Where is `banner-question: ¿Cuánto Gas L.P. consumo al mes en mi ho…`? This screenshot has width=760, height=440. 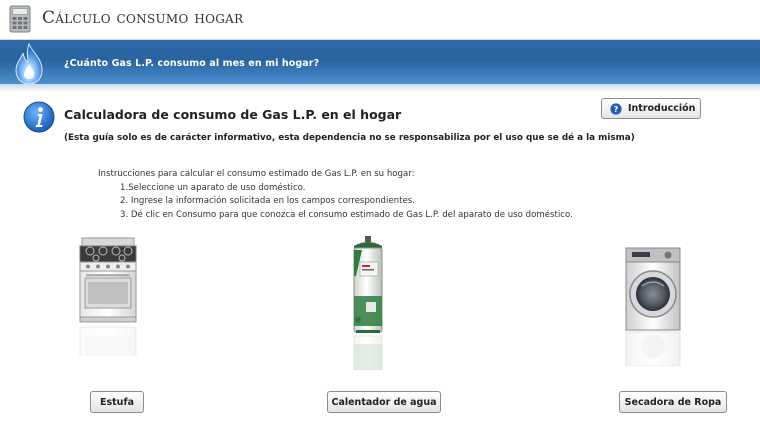 banner-question: ¿Cuánto Gas L.P. consumo al mes en mi ho… is located at coordinates (192, 63).